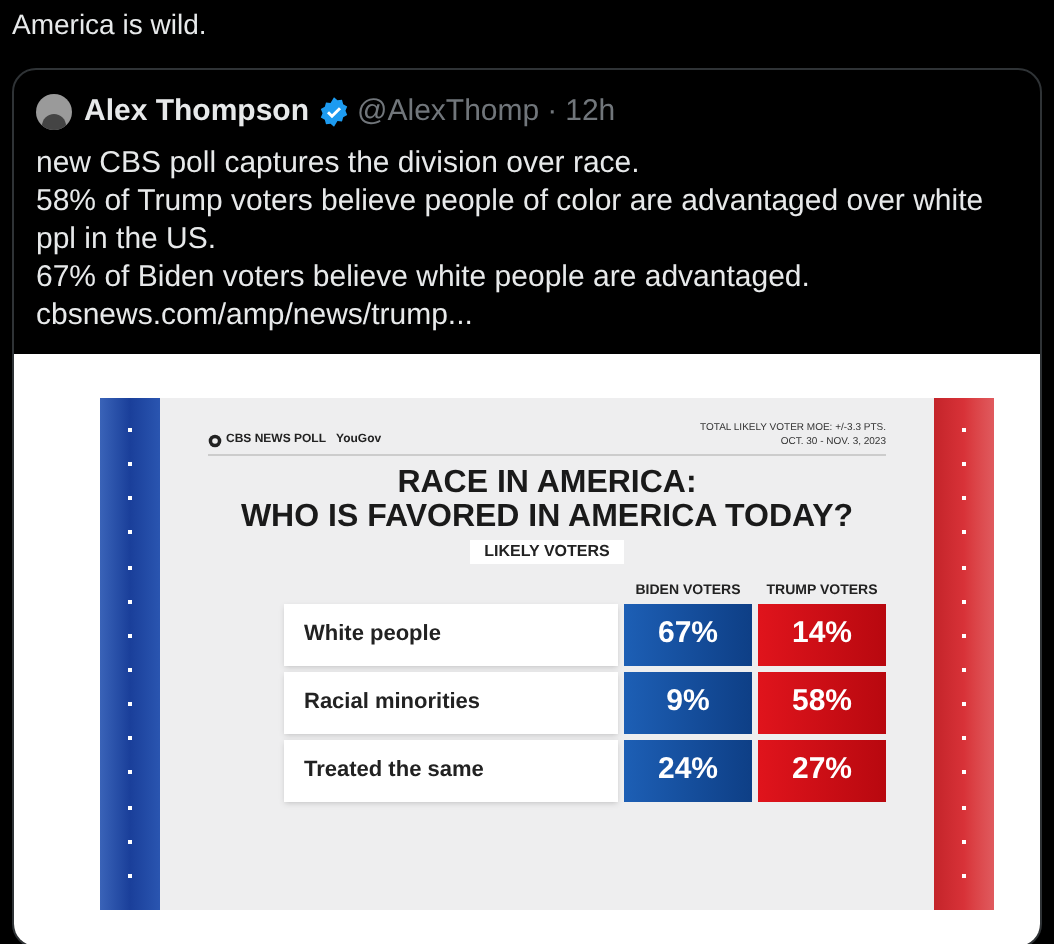 This screenshot has width=1054, height=944. I want to click on eye-logo-icon, so click(215, 440).